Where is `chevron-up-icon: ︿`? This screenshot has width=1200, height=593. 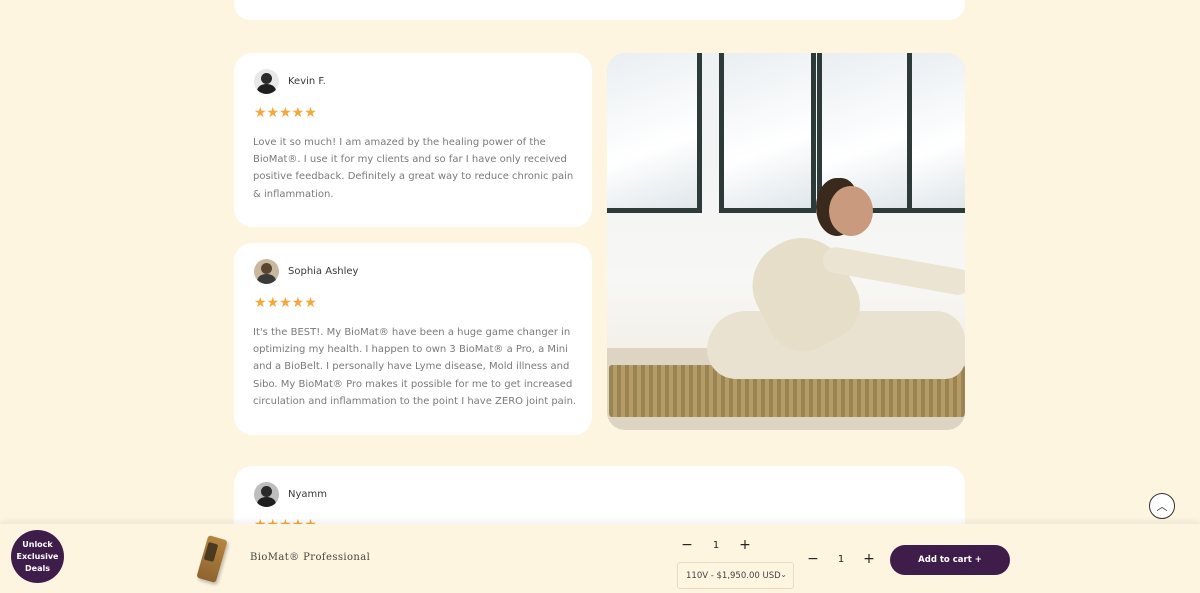 chevron-up-icon: ︿ is located at coordinates (1162, 506).